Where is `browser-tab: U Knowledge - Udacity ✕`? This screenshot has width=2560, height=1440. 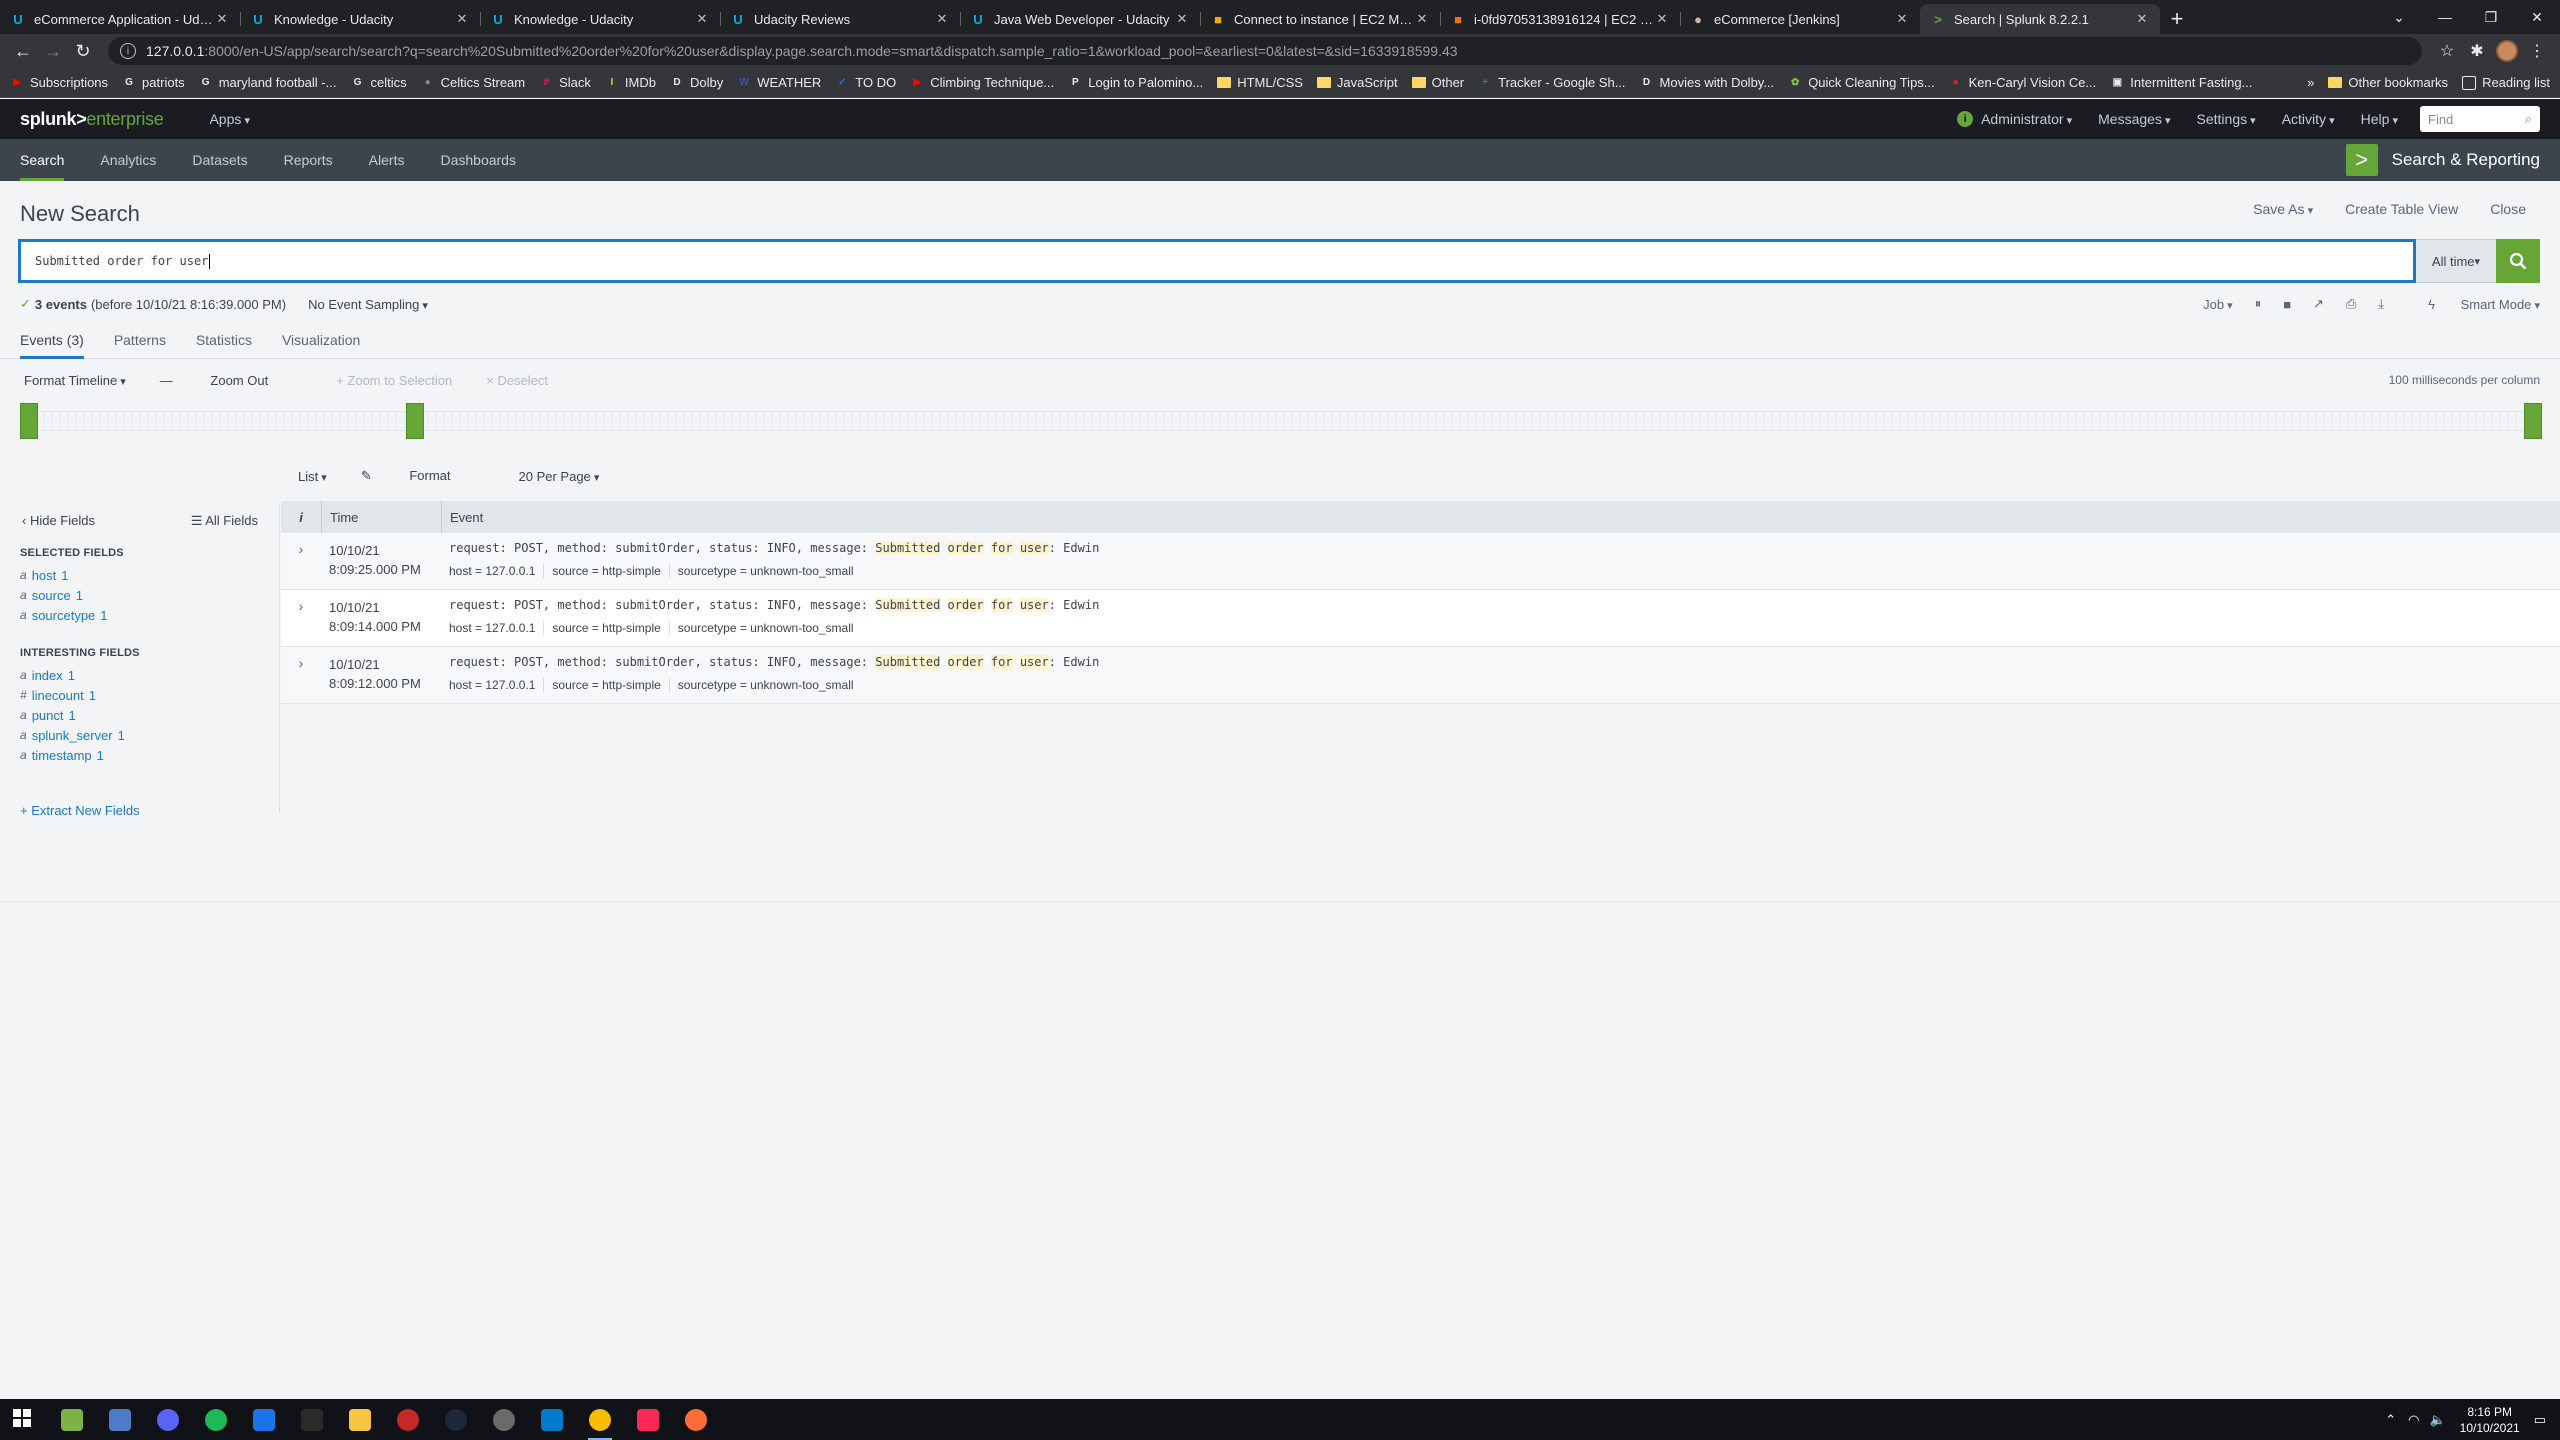
browser-tab: U Knowledge - Udacity ✕ is located at coordinates (360, 19).